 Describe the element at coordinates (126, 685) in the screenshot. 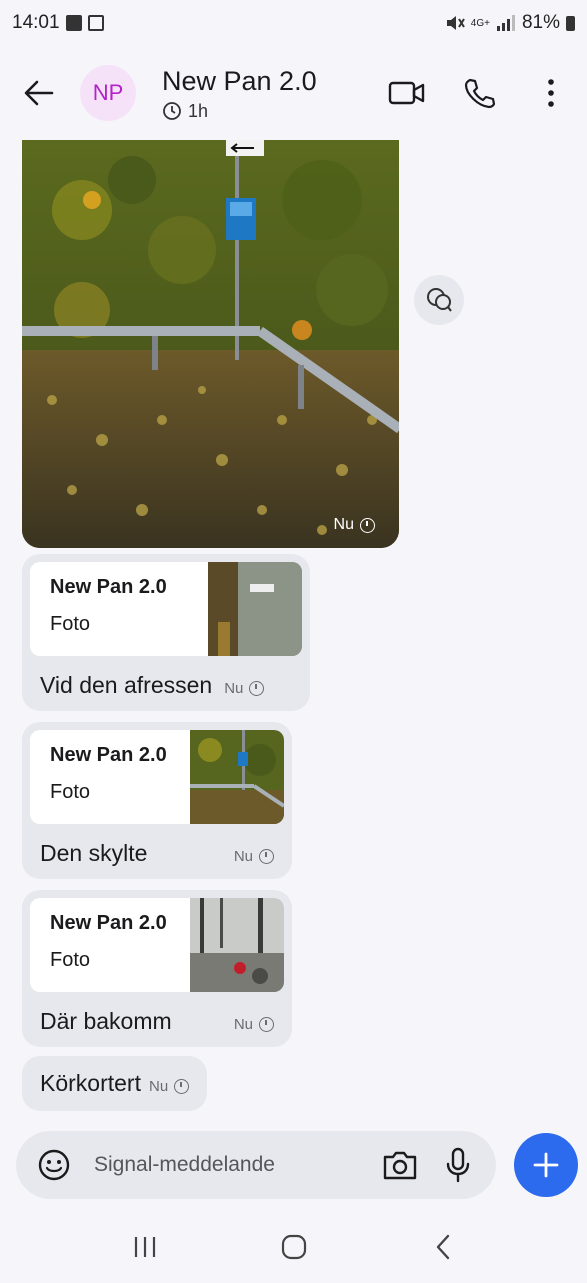

I see `message-text: Vid den afressen` at that location.